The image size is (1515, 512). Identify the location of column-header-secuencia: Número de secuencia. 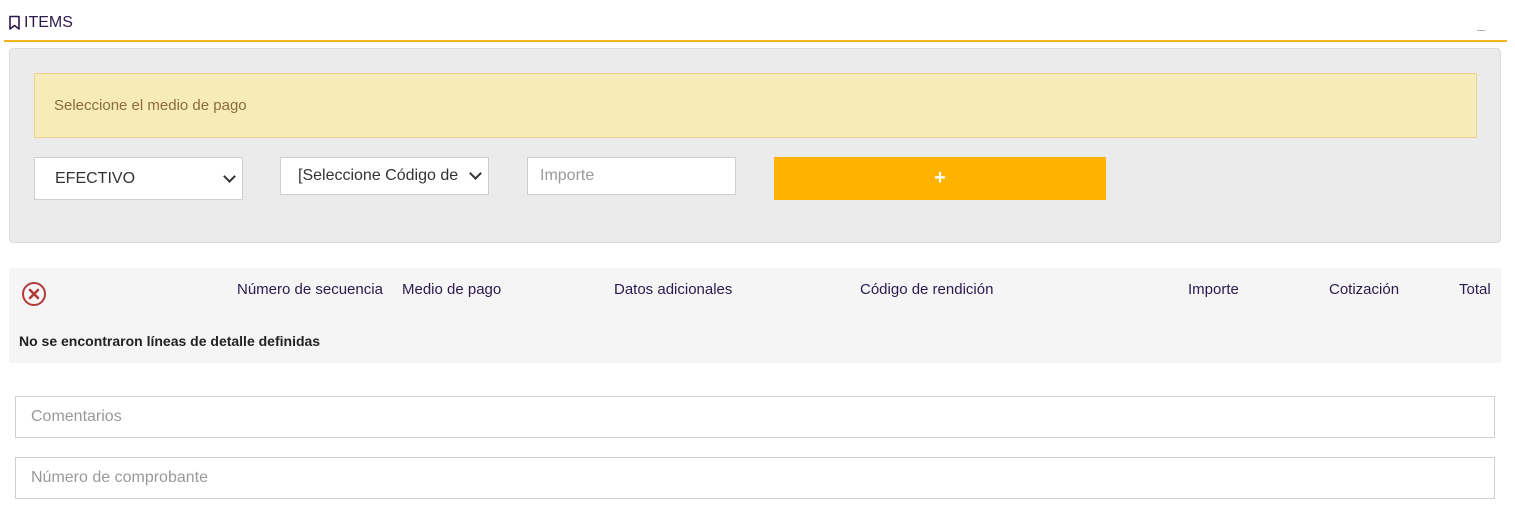
(310, 289).